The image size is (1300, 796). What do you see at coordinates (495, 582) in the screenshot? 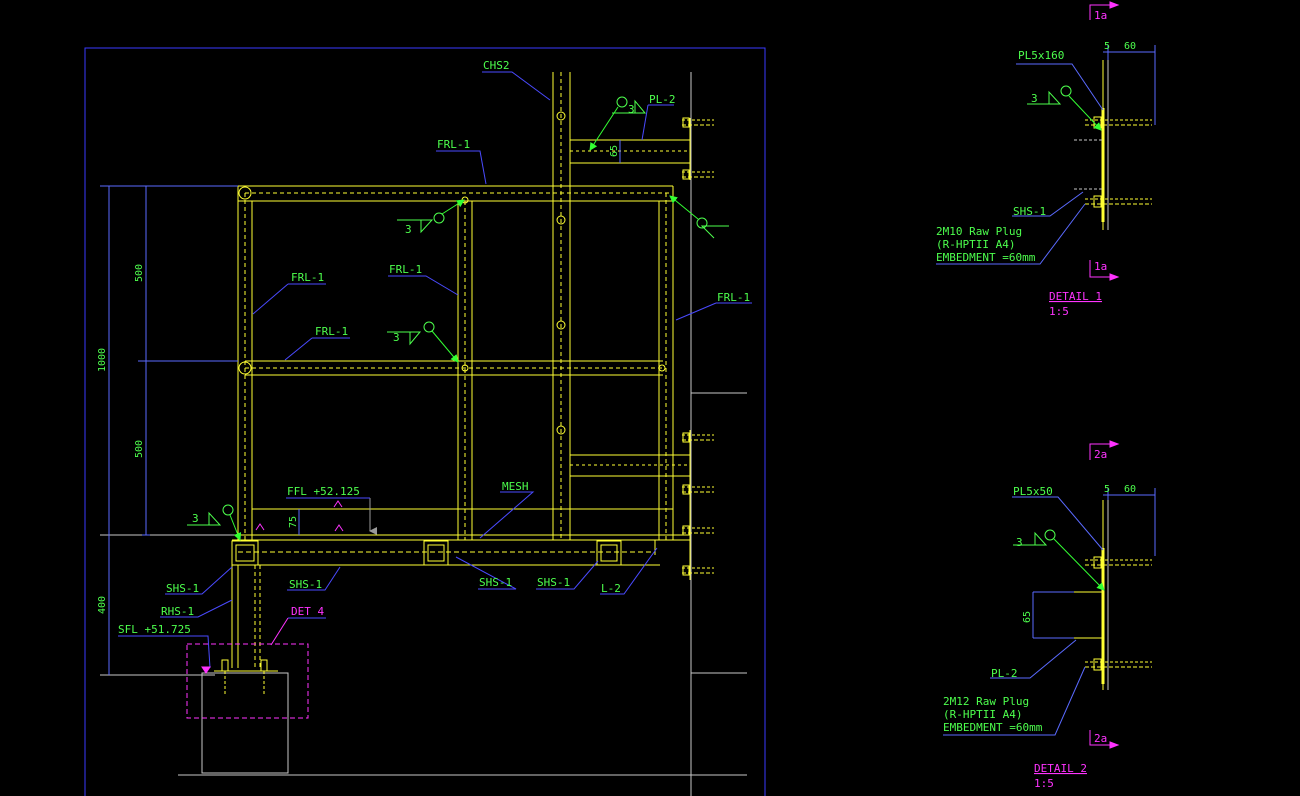
I see `shs-label-center: SHS-1` at bounding box center [495, 582].